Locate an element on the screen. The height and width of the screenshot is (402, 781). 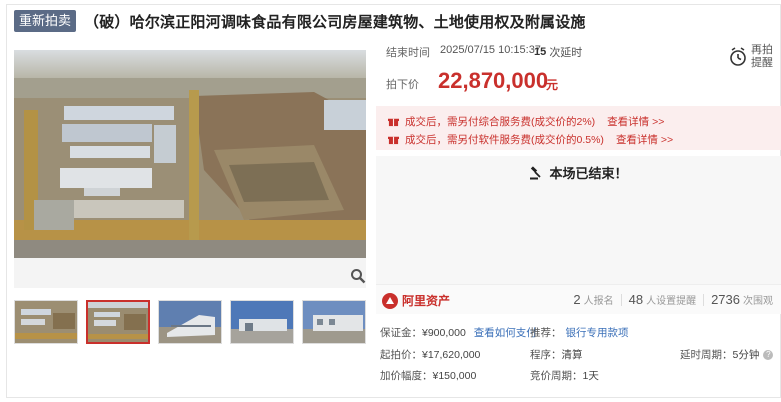
gavel-icon is located at coordinates (536, 172).